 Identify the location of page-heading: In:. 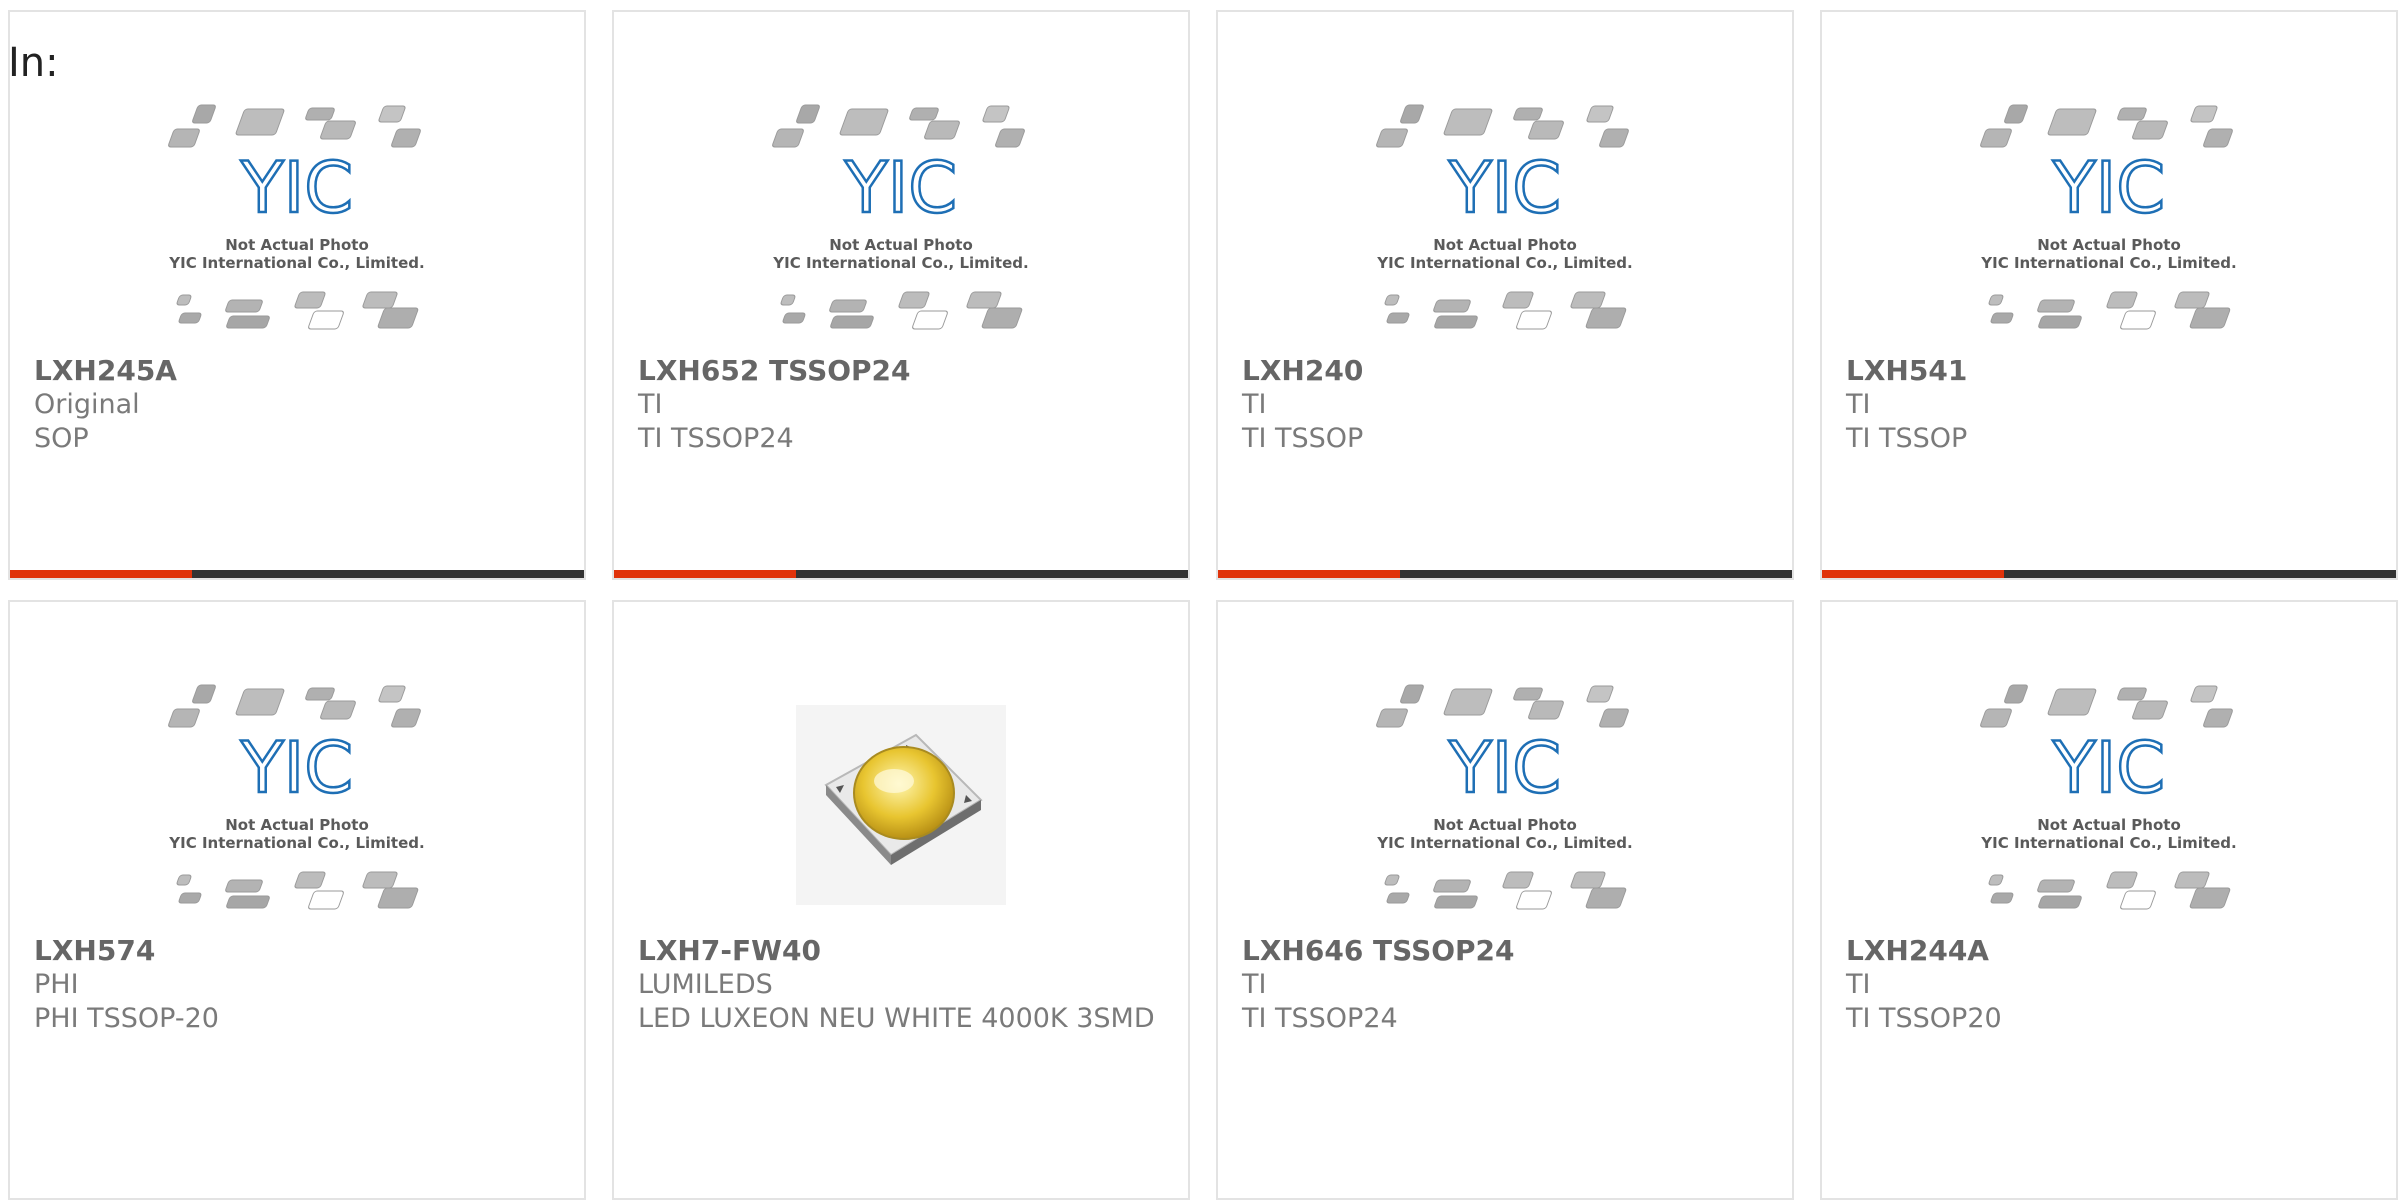
(33, 63).